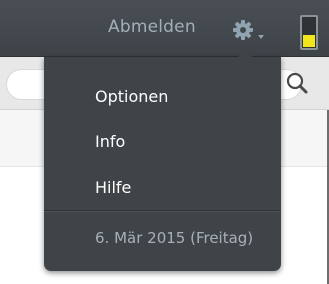 The width and height of the screenshot is (329, 284). I want to click on search-icon, so click(297, 83).